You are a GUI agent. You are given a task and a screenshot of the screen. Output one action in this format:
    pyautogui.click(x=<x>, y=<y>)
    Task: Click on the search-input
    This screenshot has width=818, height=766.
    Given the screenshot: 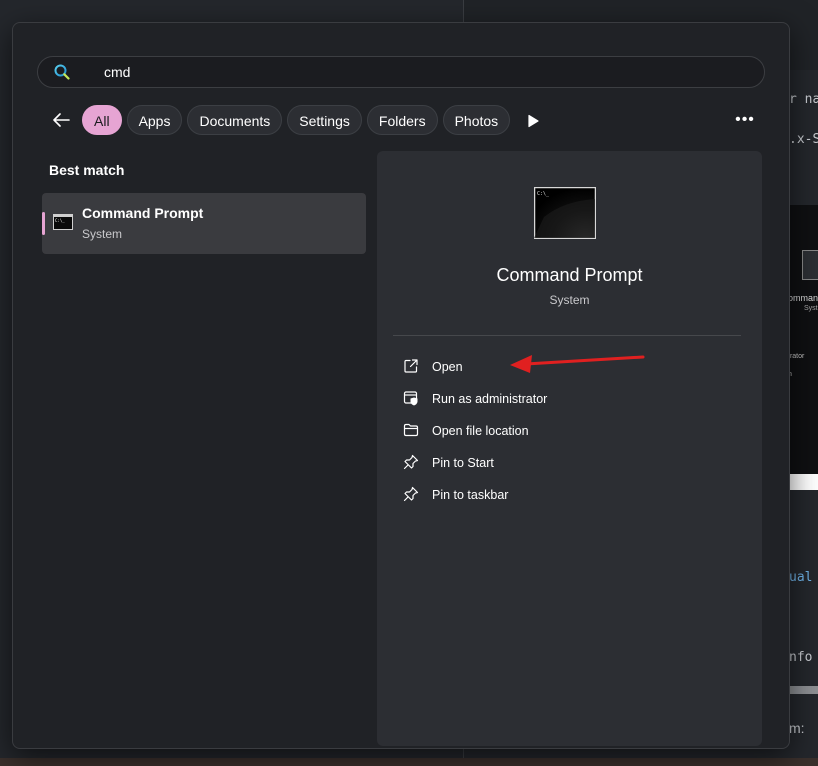 What is the action you would take?
    pyautogui.click(x=404, y=72)
    